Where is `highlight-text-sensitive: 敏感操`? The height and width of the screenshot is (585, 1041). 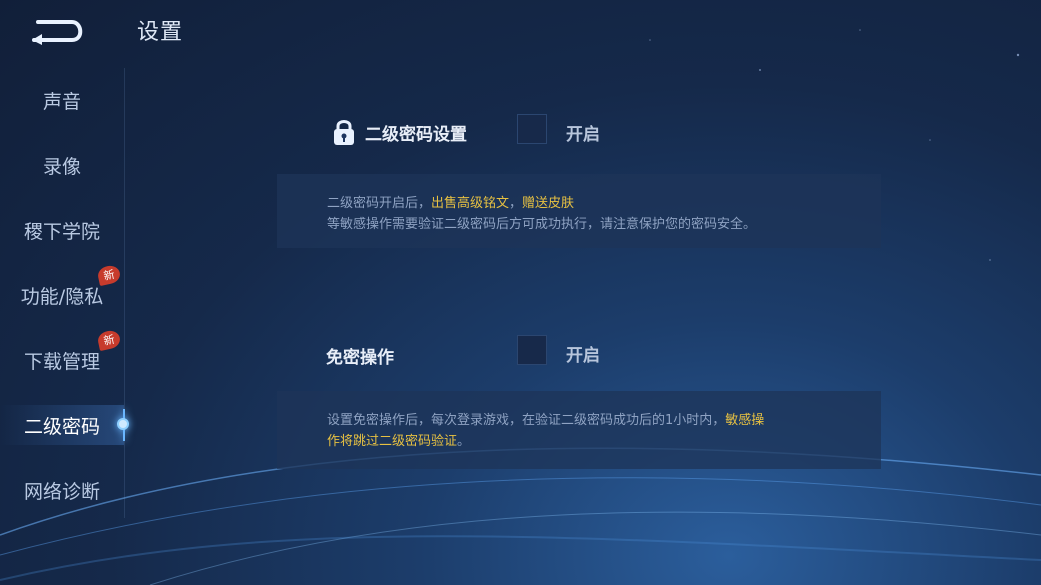
highlight-text-sensitive: 敏感操 is located at coordinates (745, 420).